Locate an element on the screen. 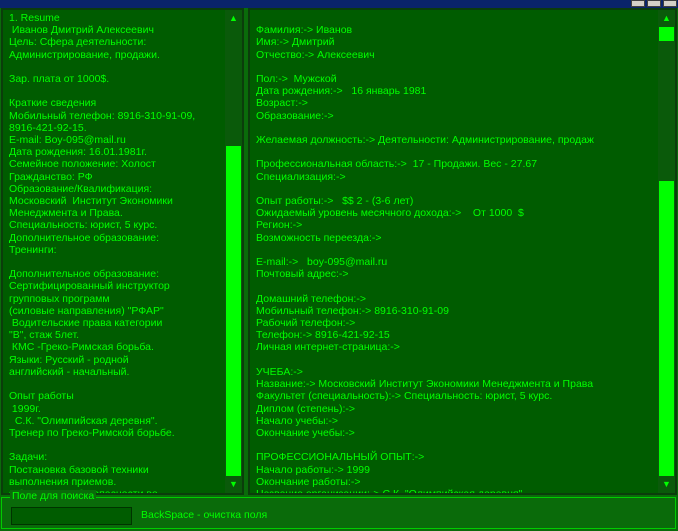 The image size is (678, 531). text-line: Опыт работы is located at coordinates (41, 396).